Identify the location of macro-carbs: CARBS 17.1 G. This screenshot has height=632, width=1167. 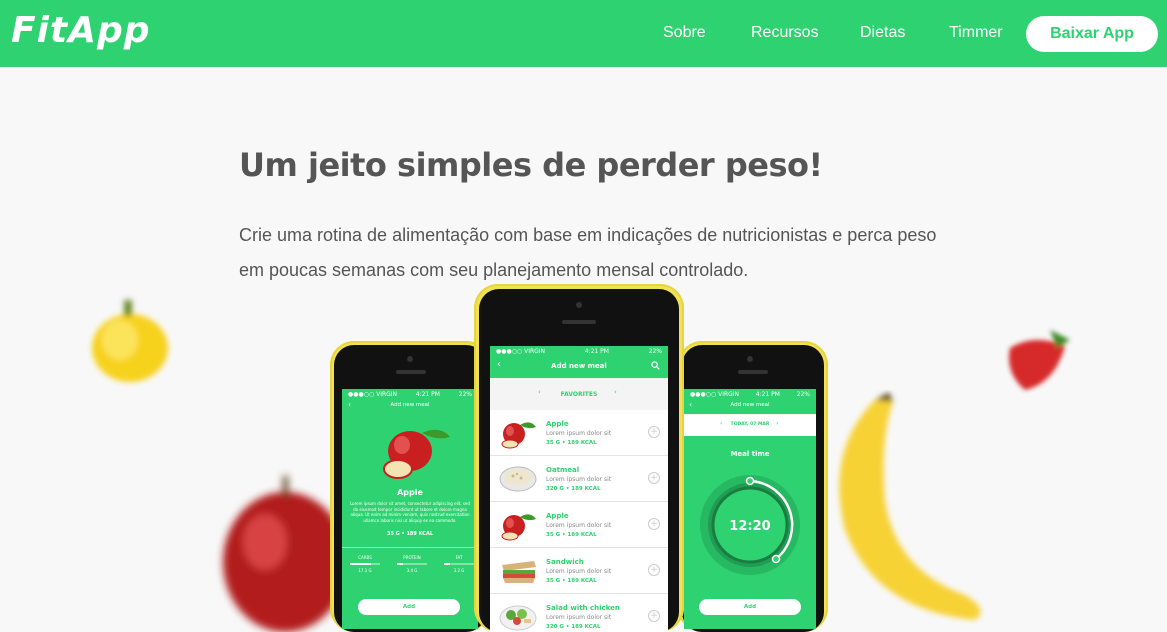
(365, 564).